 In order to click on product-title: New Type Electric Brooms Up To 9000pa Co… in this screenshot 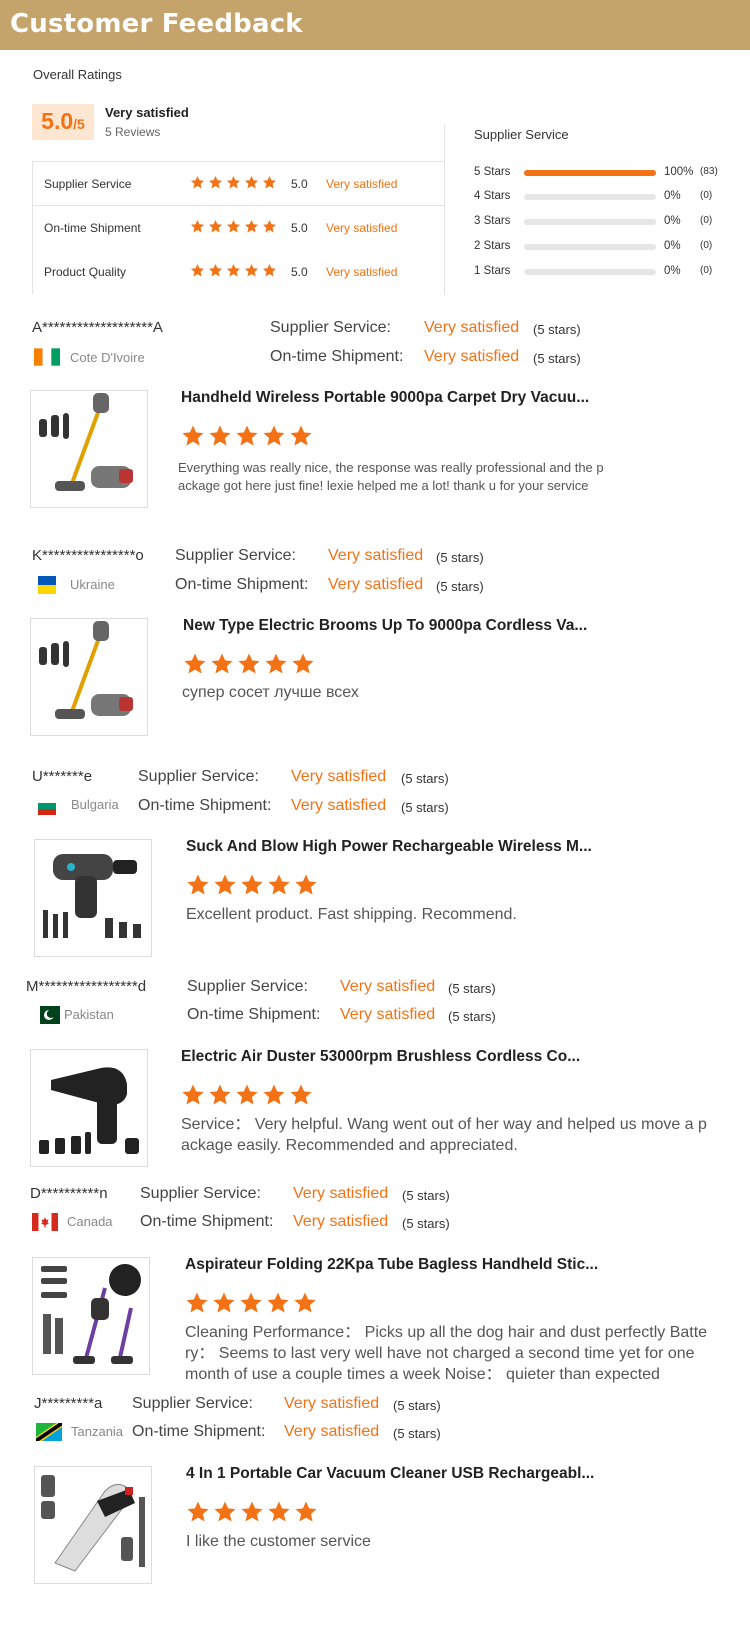, I will do `click(385, 626)`.